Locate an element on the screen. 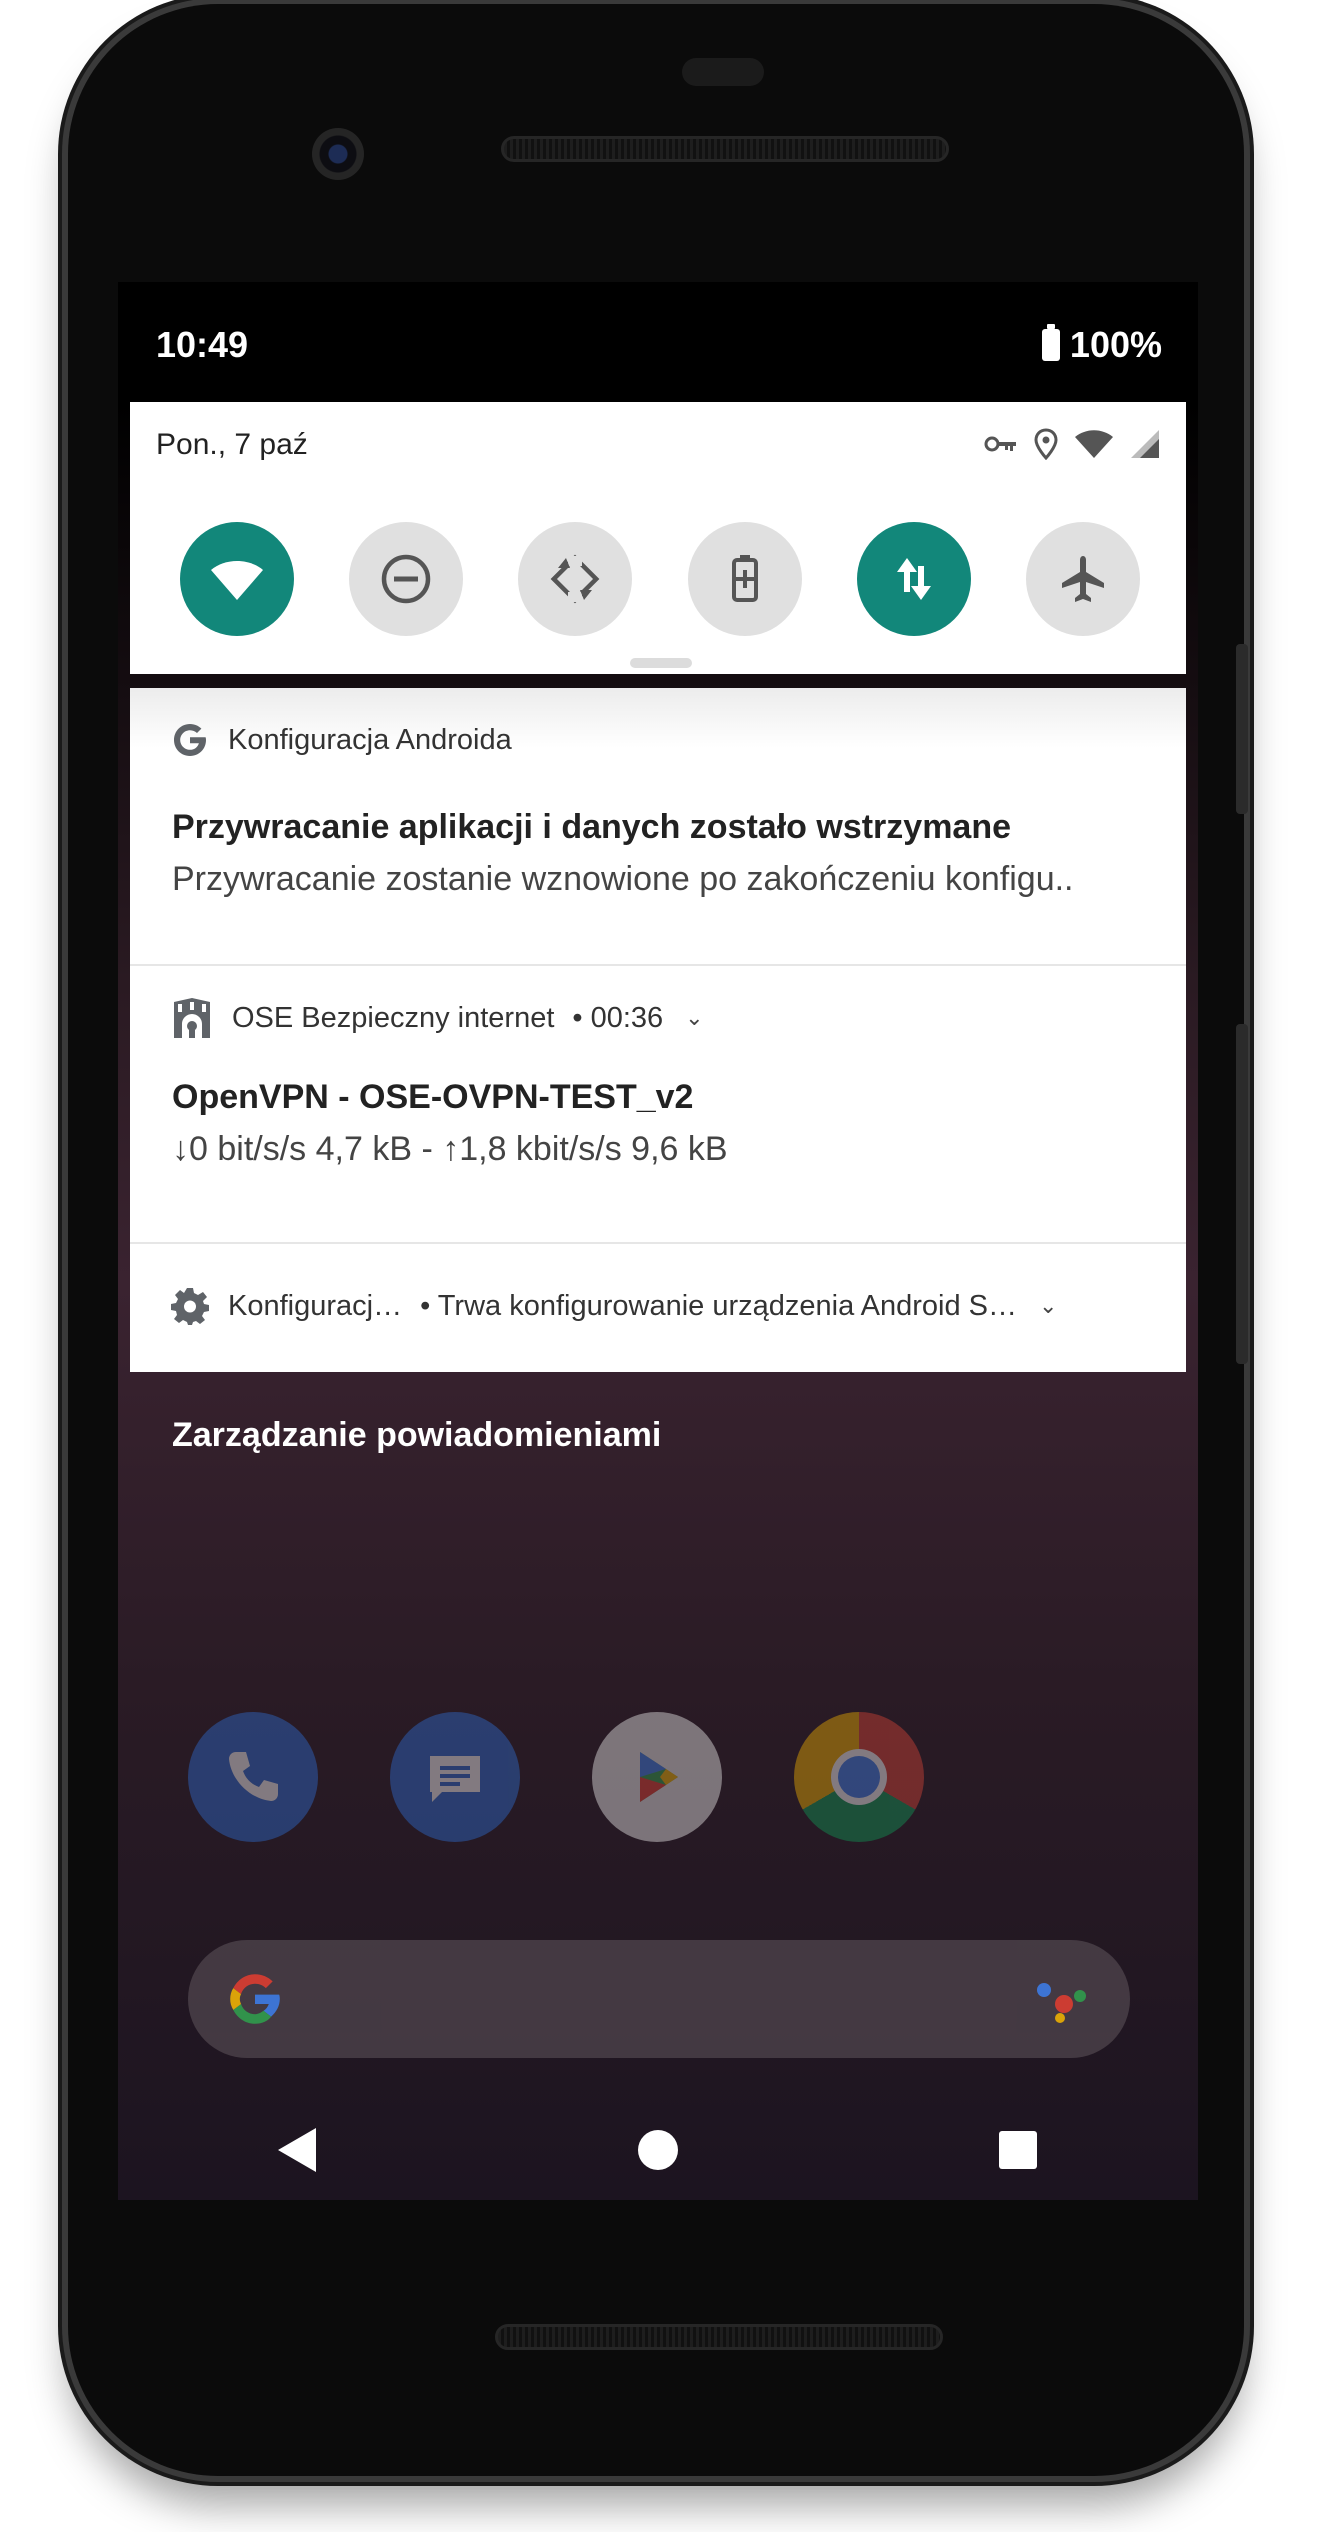  earpiece-speaker is located at coordinates (725, 149).